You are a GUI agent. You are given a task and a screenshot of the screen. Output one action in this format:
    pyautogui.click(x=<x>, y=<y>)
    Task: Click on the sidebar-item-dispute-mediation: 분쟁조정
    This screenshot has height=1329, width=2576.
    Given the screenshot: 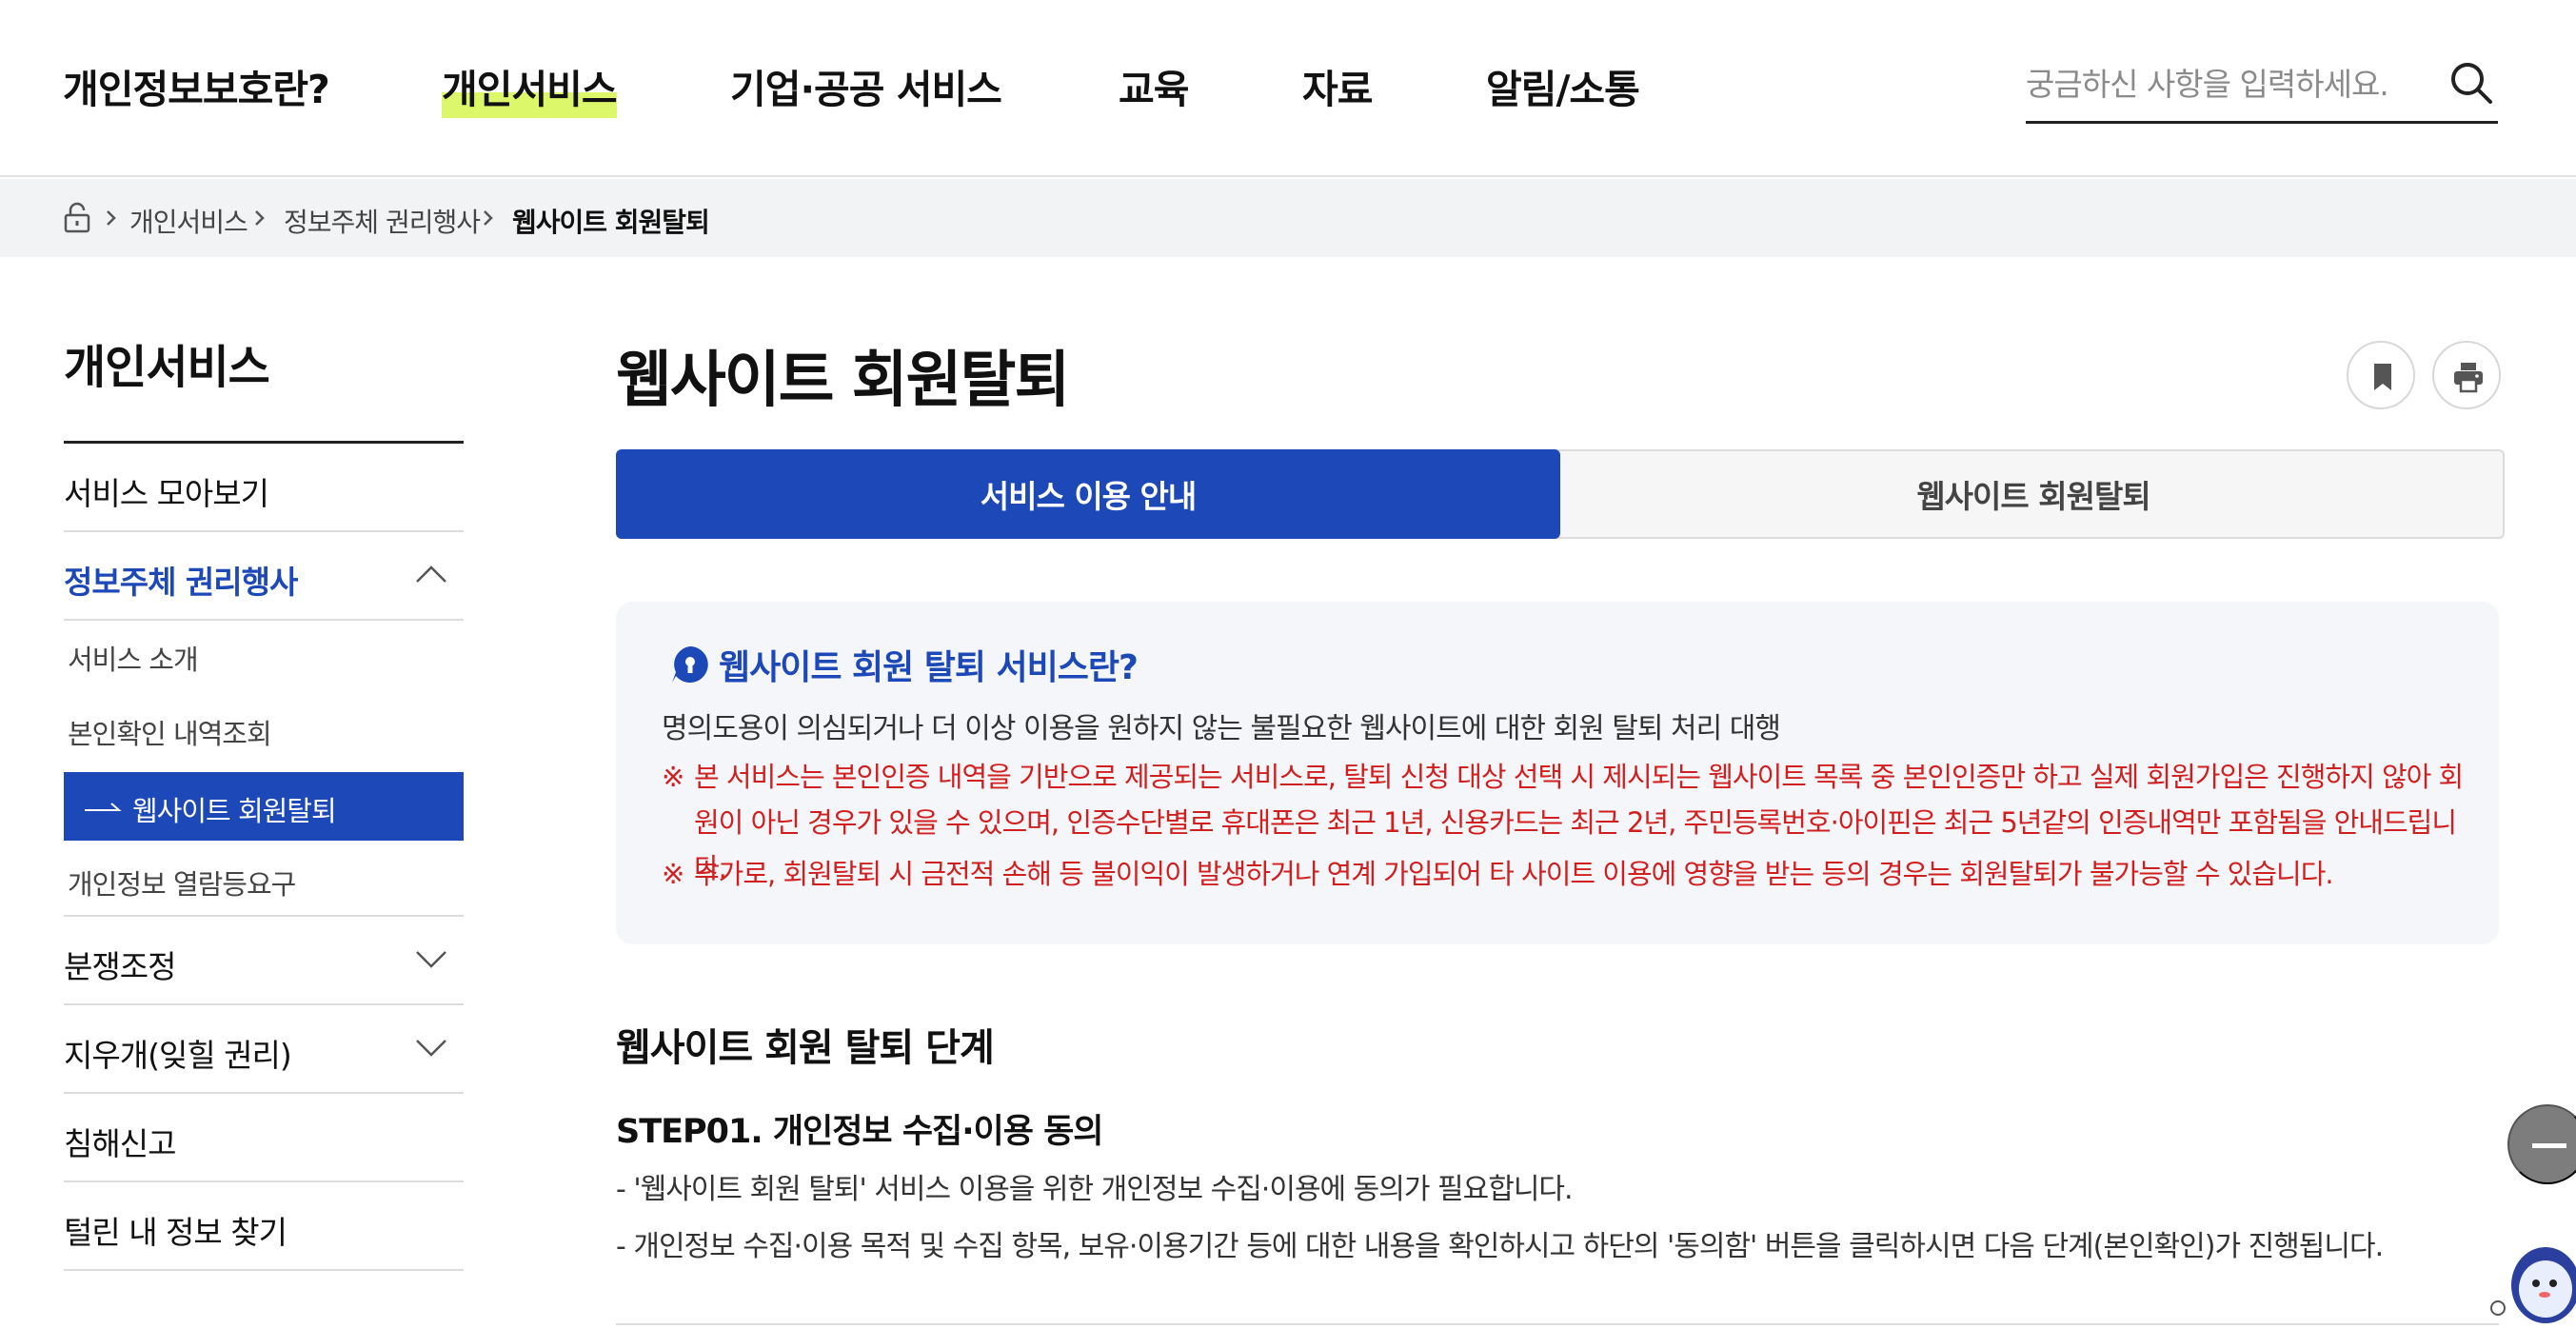 What is the action you would take?
    pyautogui.click(x=264, y=961)
    